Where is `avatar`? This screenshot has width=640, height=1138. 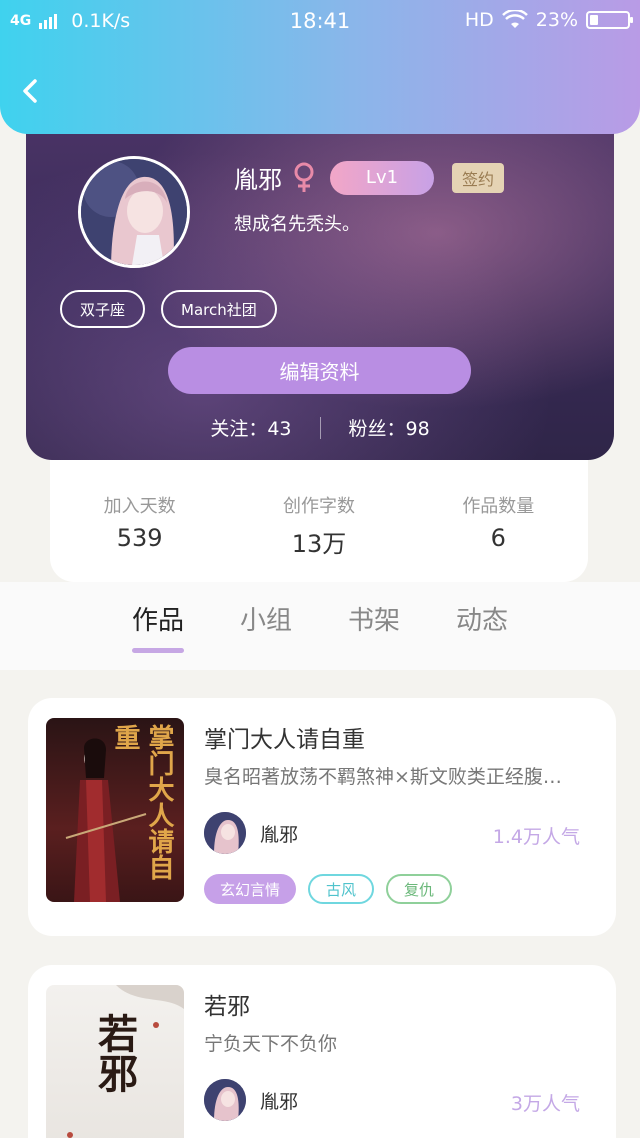 avatar is located at coordinates (134, 212).